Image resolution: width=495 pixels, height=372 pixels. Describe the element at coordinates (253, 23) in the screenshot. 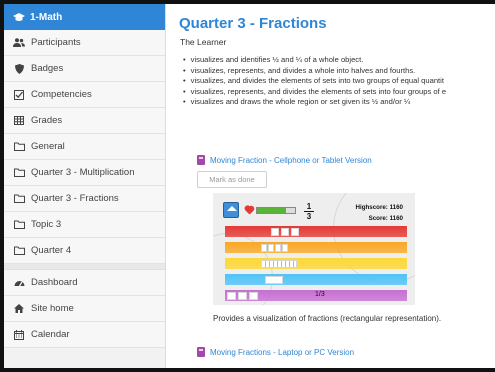

I see `page-title: Quarter 3 - Fractions` at that location.